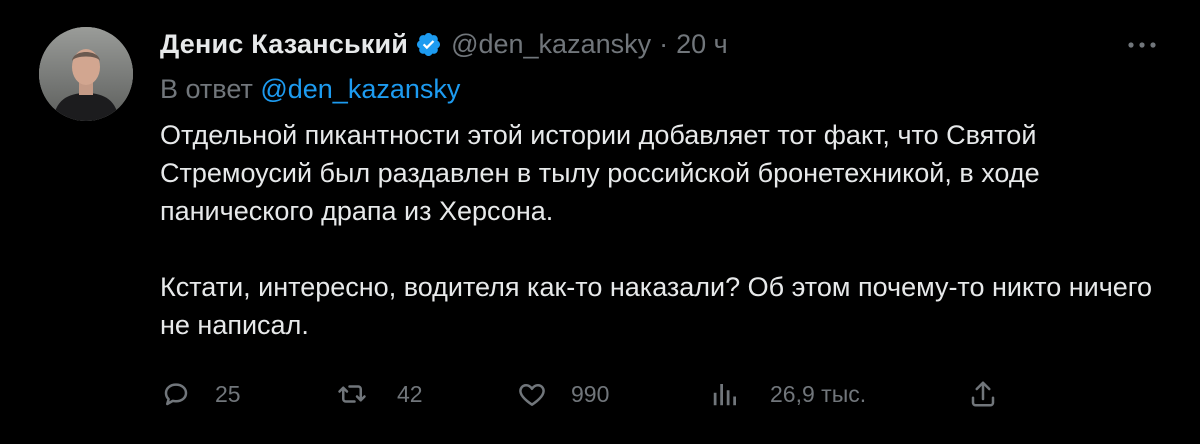 The image size is (1200, 444). I want to click on action-bar: 25 42 990 26,9 тыс., so click(600, 394).